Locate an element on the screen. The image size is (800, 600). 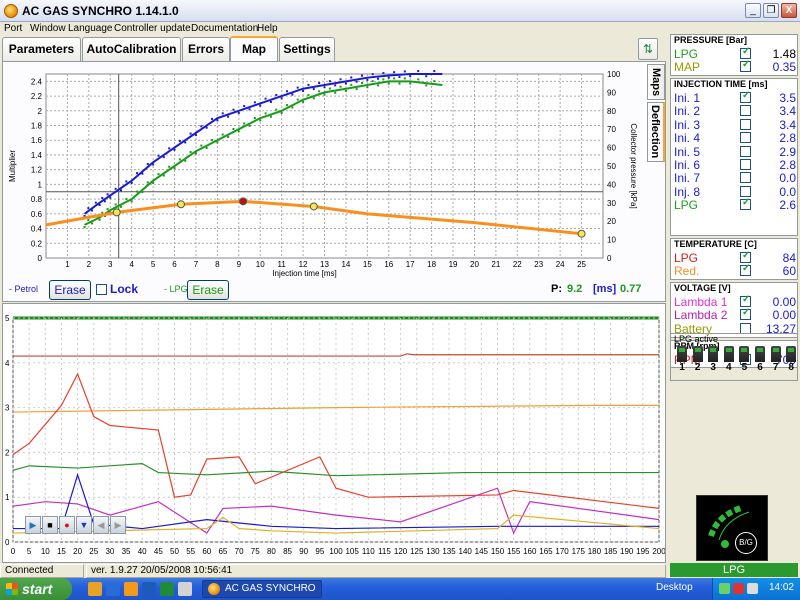
menu-documentation: Documentation is located at coordinates (224, 28).